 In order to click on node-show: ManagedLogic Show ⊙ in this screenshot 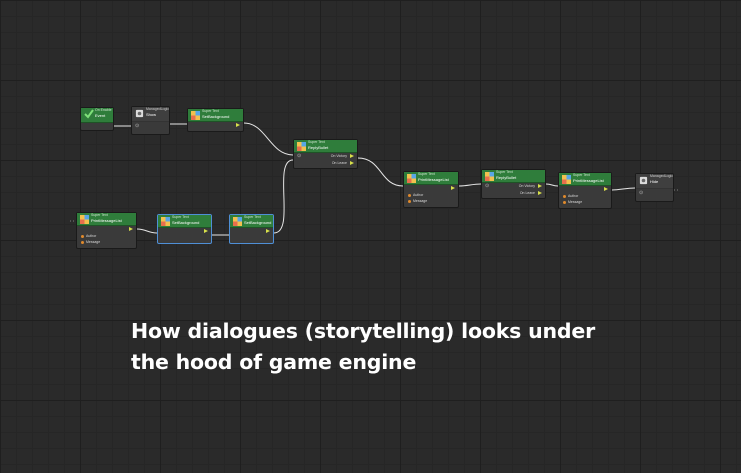, I will do `click(150, 120)`.